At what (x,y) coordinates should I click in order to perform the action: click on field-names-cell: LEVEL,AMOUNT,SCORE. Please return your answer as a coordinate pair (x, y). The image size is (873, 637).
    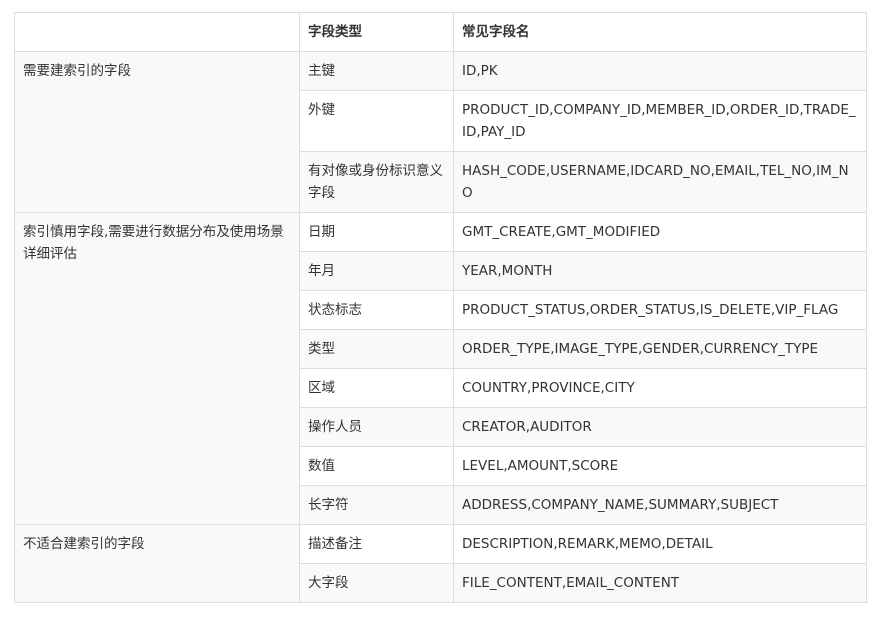
    Looking at the image, I should click on (660, 466).